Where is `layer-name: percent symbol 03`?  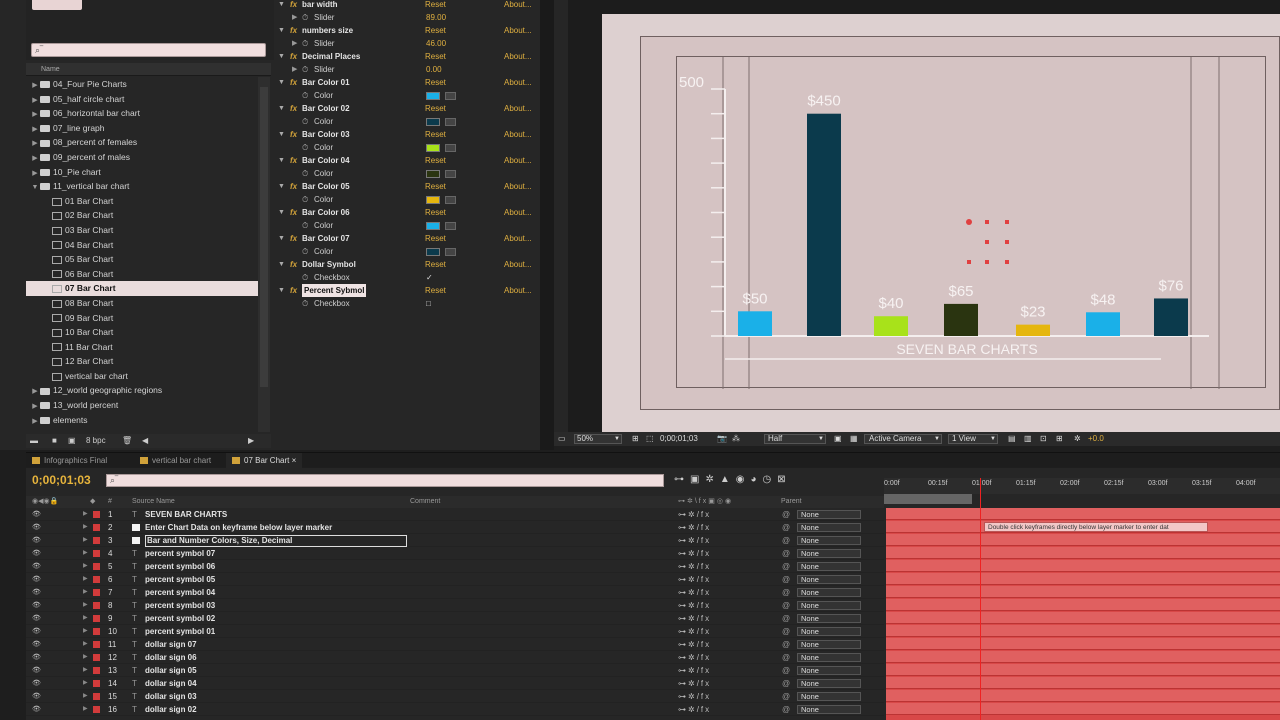
layer-name: percent symbol 03 is located at coordinates (180, 605).